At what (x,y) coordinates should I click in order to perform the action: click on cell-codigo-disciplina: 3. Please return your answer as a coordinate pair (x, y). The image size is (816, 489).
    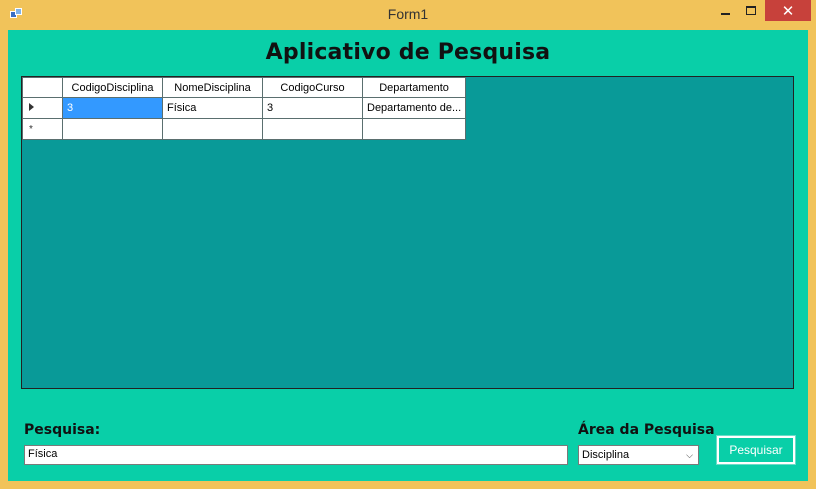
    Looking at the image, I should click on (112, 108).